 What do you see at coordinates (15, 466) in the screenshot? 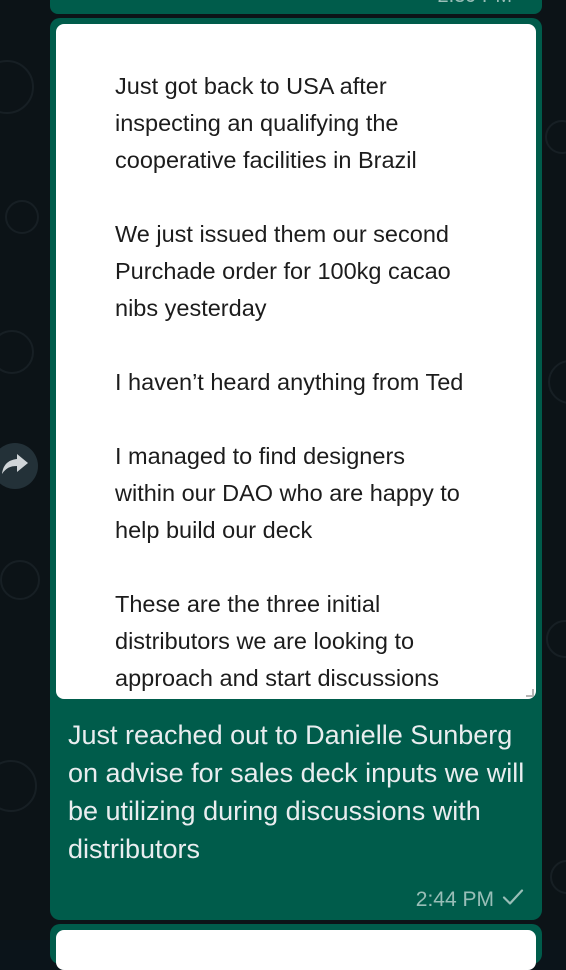
I see `forward-icon` at bounding box center [15, 466].